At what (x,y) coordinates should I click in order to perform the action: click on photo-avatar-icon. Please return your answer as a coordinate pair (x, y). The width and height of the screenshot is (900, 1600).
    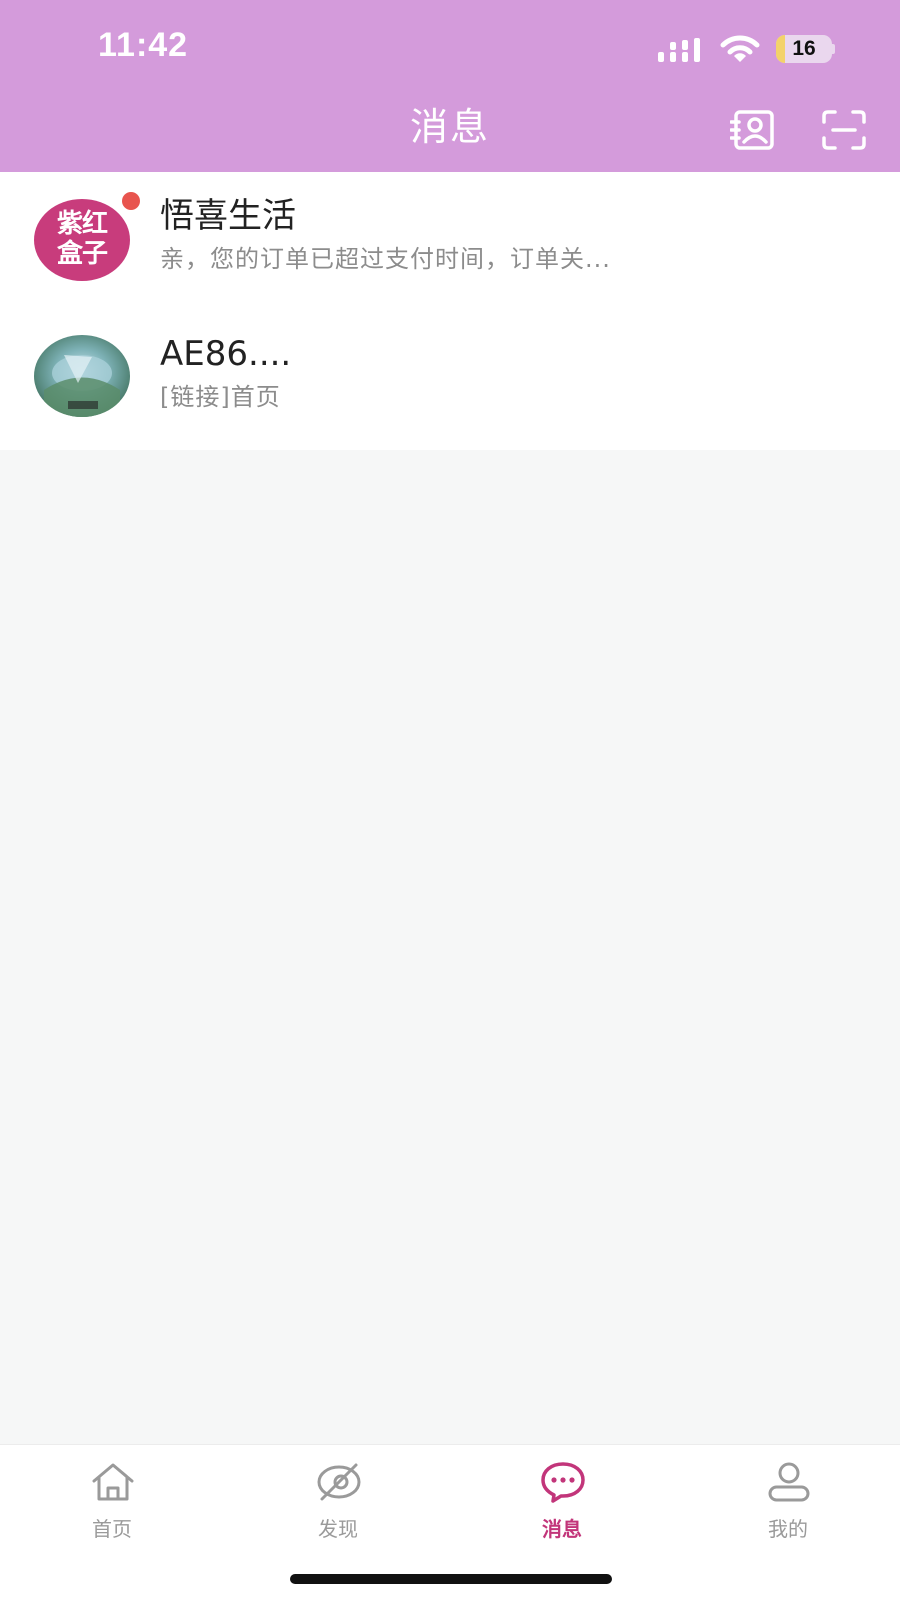
    Looking at the image, I should click on (82, 376).